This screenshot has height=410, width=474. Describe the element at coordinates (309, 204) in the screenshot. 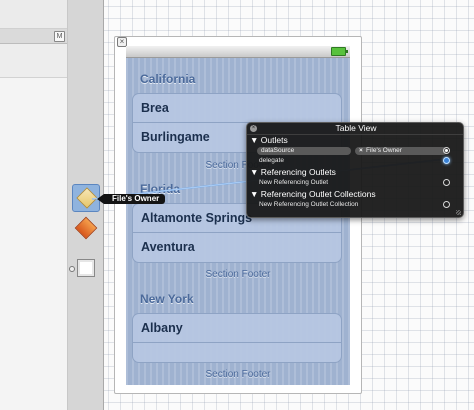

I see `new-referencing-collection-label: New Referencing Outlet Collection` at that location.